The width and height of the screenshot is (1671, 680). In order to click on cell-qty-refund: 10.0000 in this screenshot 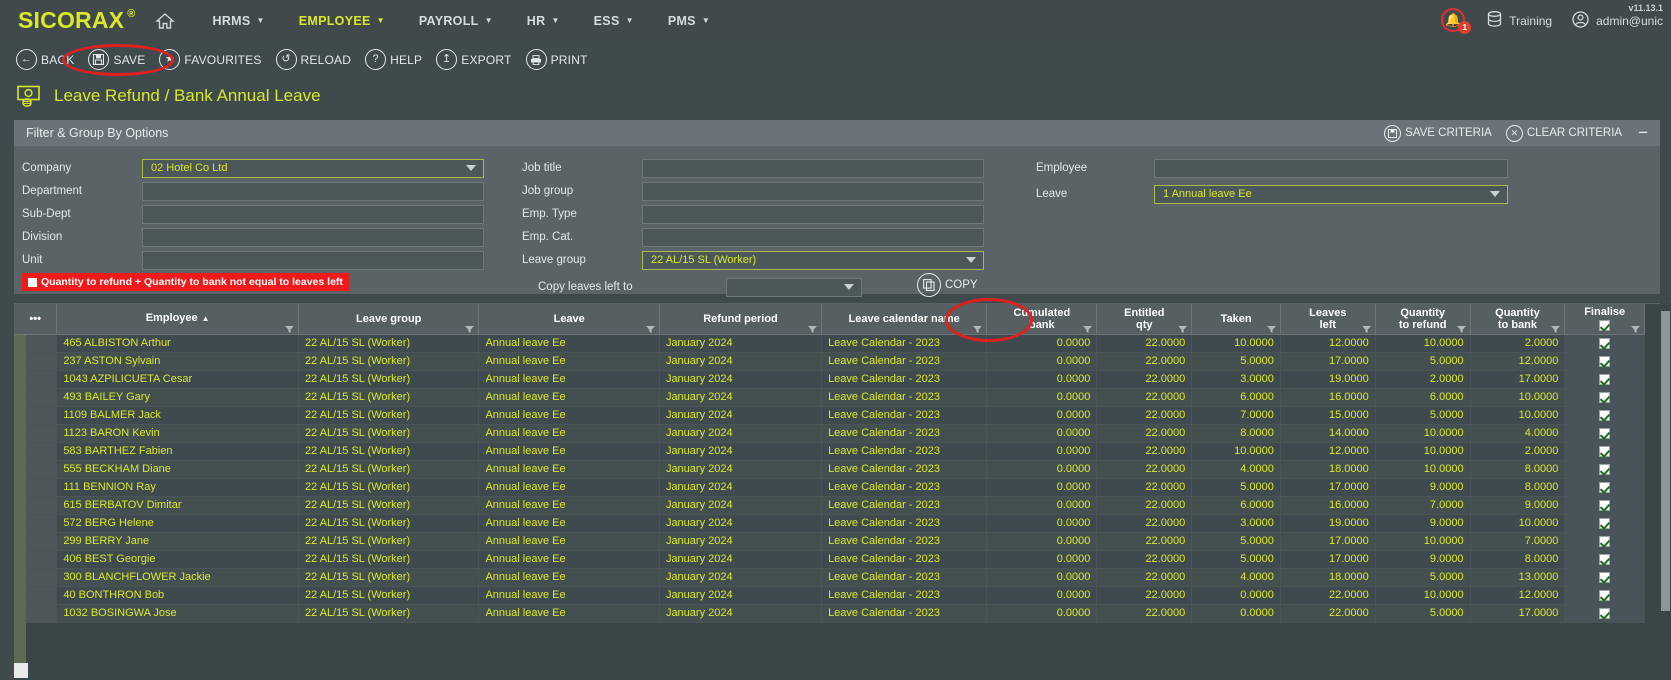, I will do `click(1423, 595)`.